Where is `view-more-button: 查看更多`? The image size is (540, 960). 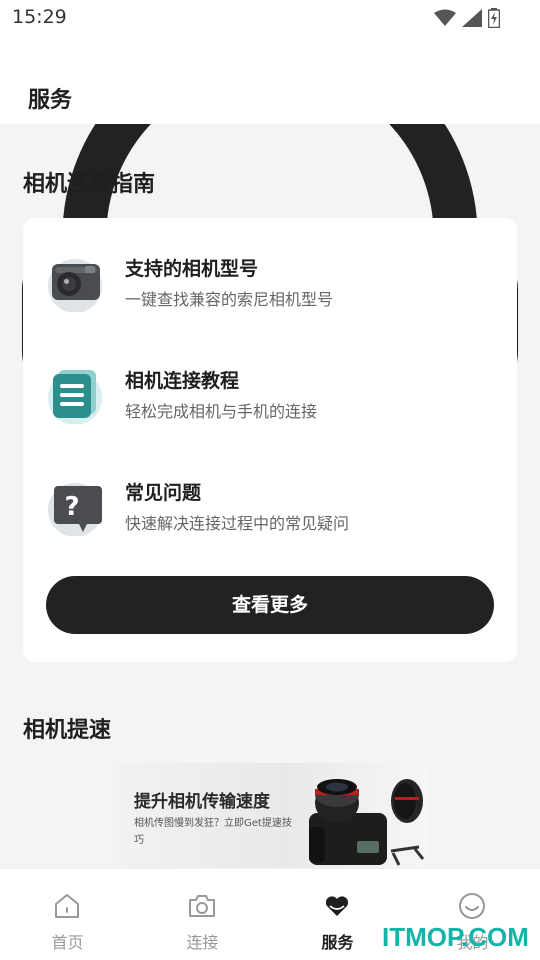
view-more-button: 查看更多 is located at coordinates (270, 605).